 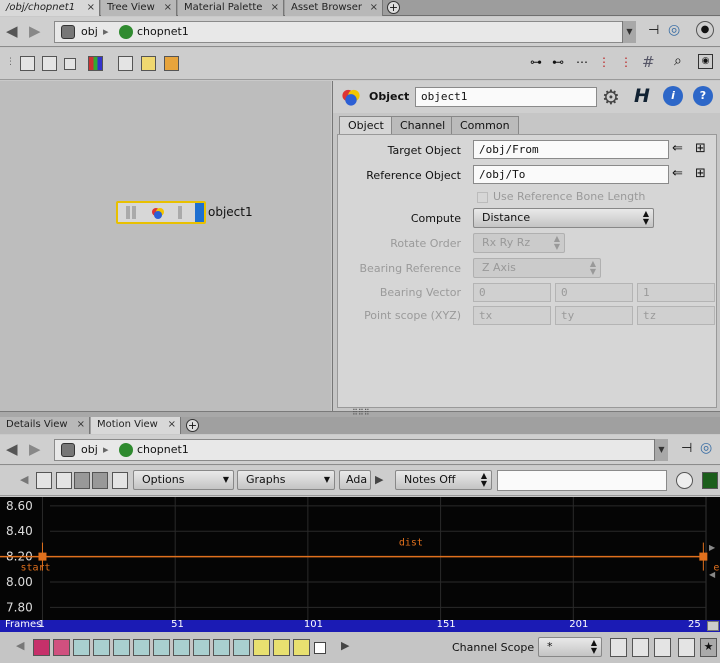 I want to click on info-icon: i, so click(x=673, y=96).